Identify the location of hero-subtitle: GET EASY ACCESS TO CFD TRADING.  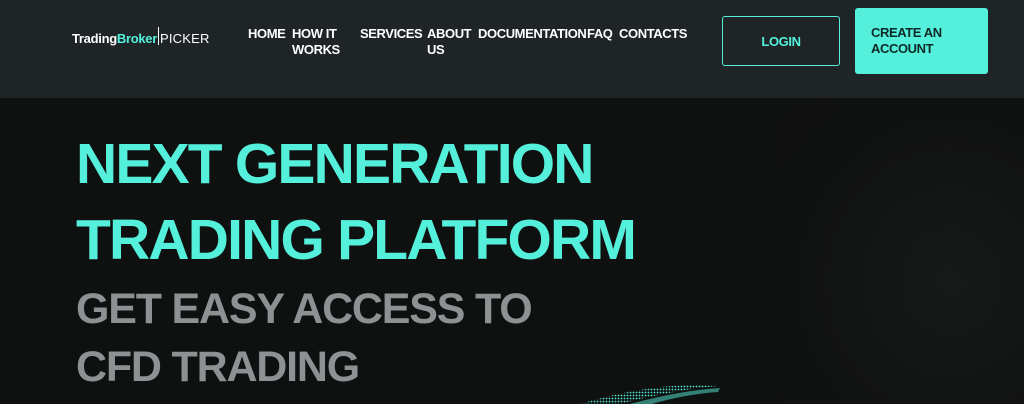
(336, 338).